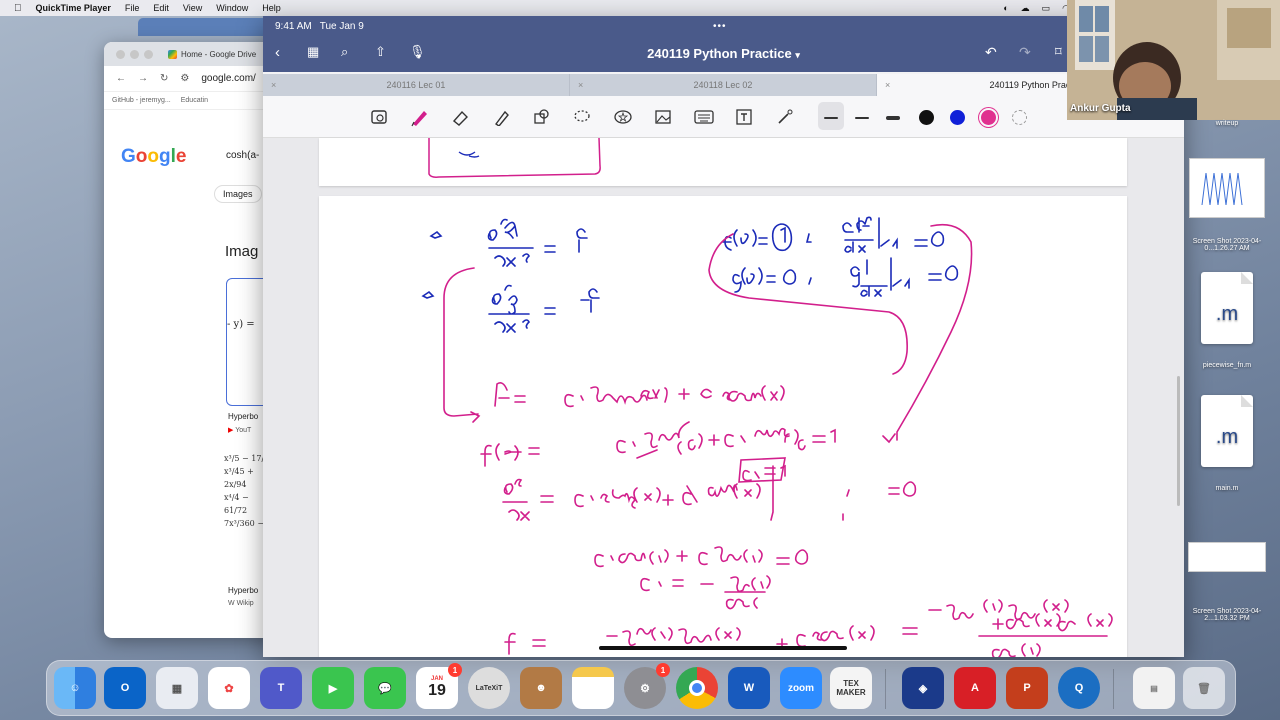 The width and height of the screenshot is (1280, 720). What do you see at coordinates (749, 688) in the screenshot?
I see `word-icon: W` at bounding box center [749, 688].